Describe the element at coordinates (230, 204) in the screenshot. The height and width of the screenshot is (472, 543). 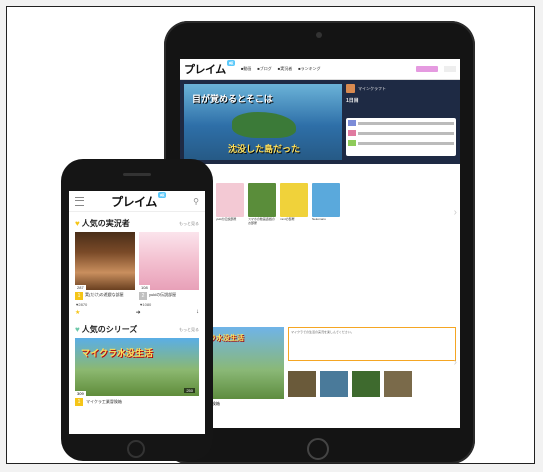
I see `player-card: yukiの伝説部屋` at that location.